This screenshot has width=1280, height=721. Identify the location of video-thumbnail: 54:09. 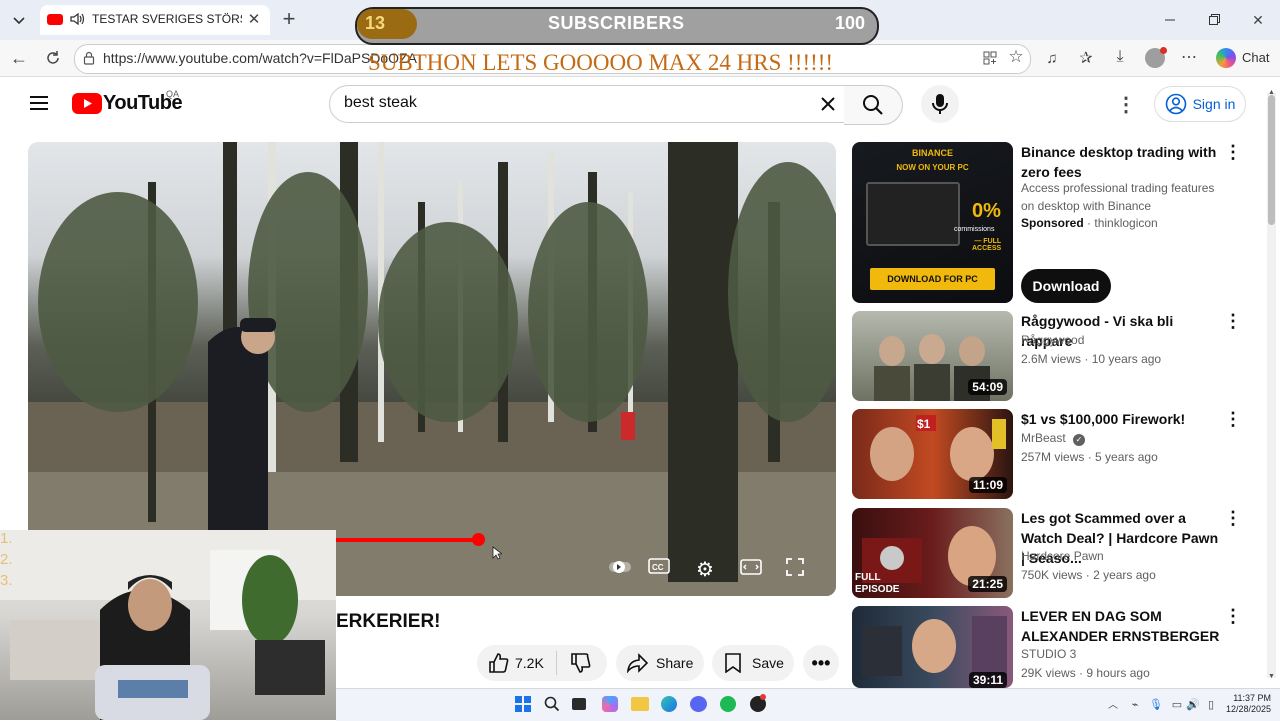
(932, 356).